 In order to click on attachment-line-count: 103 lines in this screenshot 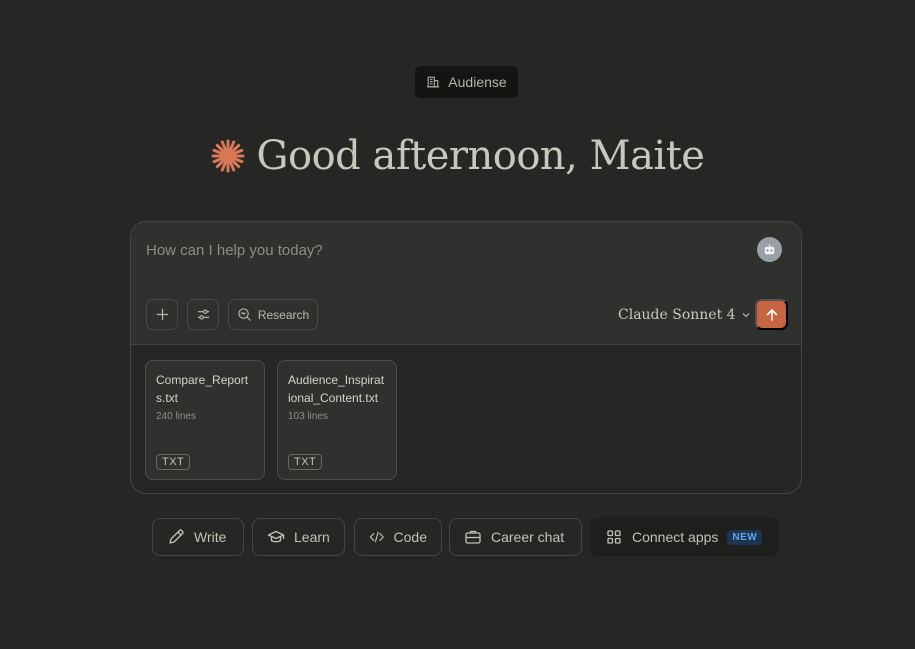, I will do `click(308, 416)`.